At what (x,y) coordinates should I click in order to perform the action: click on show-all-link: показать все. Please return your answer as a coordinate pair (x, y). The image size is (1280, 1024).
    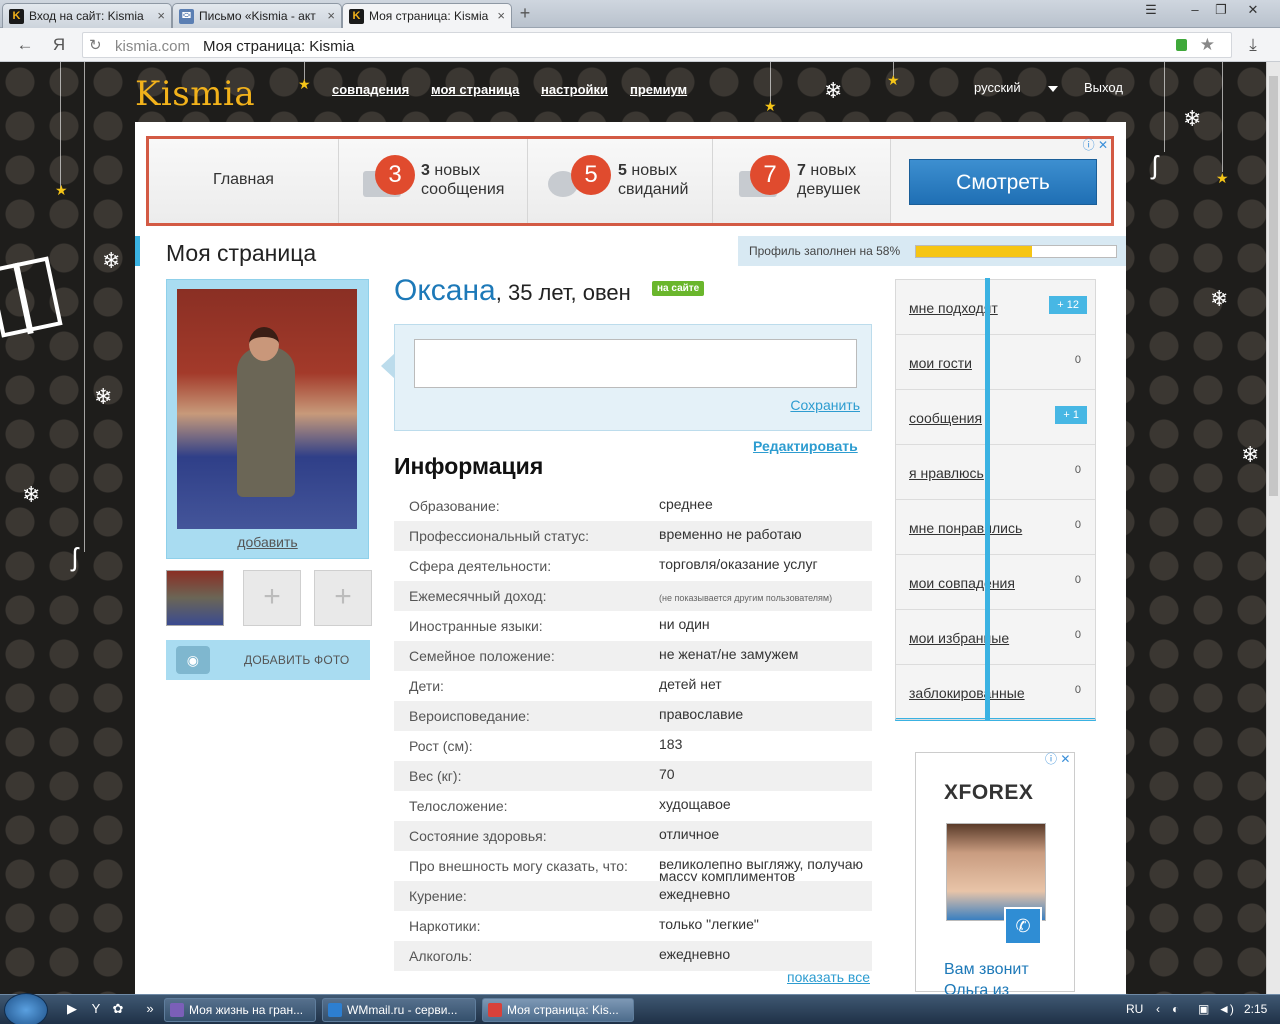
    Looking at the image, I should click on (828, 977).